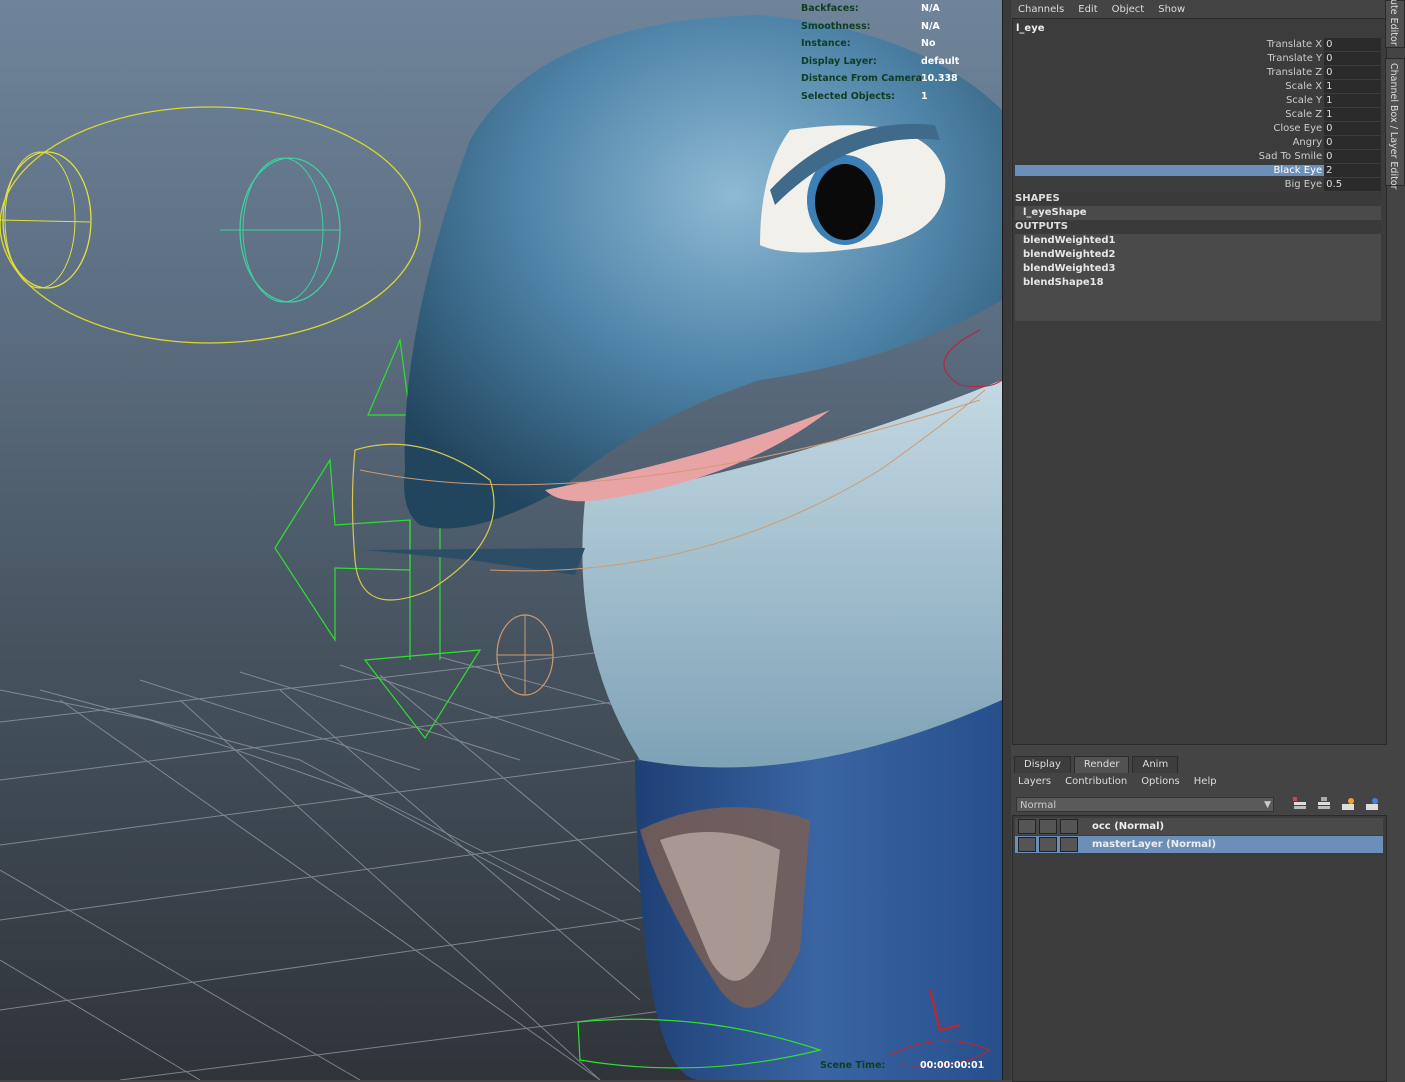 This screenshot has width=1405, height=1082. Describe the element at coordinates (210, 225) in the screenshot. I see `face-controls` at that location.